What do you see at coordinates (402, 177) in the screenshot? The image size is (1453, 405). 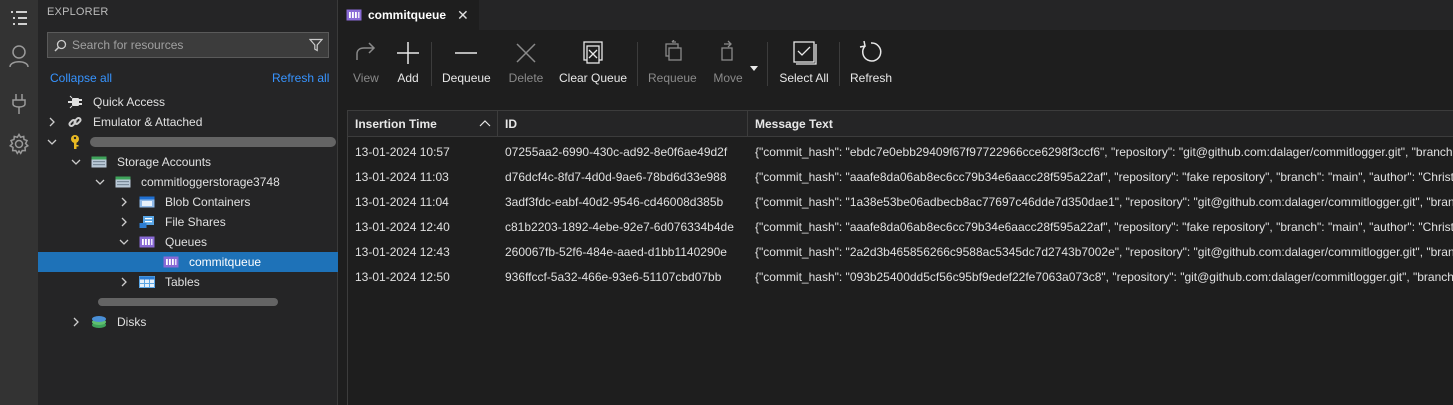 I see `cell-insertion-time: 13-01-2024 11:03` at bounding box center [402, 177].